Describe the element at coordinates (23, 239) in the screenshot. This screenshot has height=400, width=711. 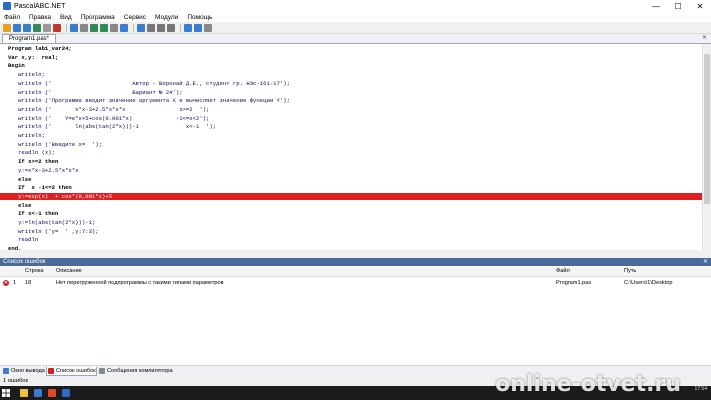
I see `code-line: readln` at that location.